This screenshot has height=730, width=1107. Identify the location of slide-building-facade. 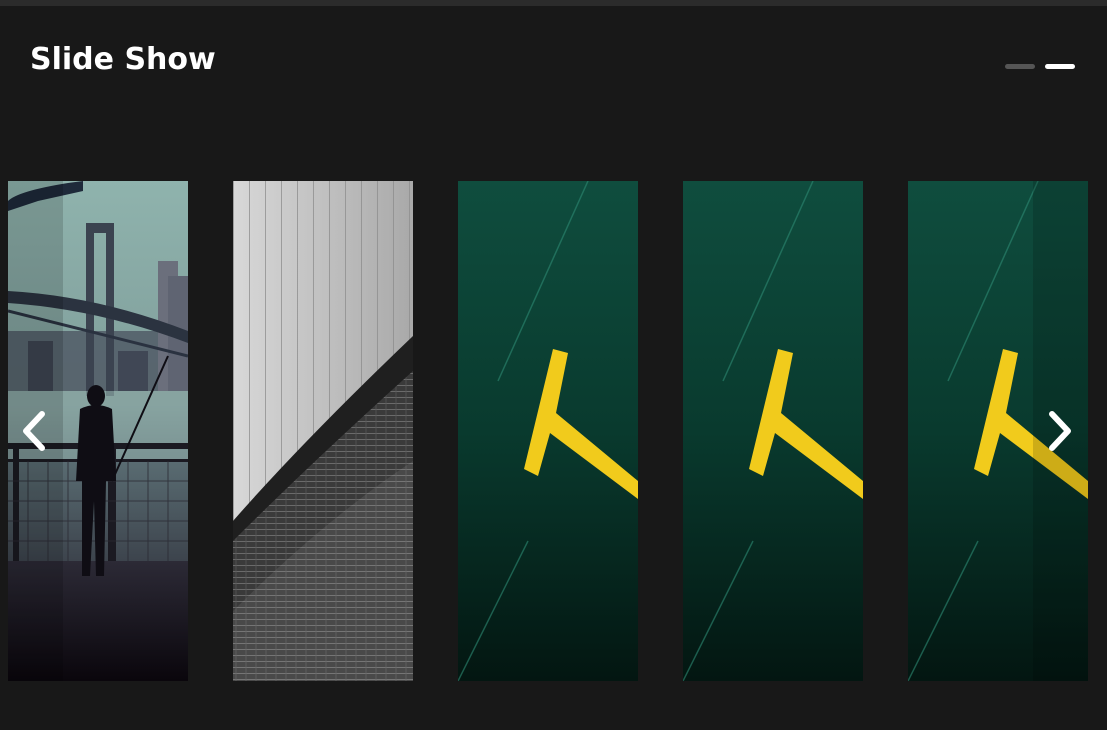
(323, 431).